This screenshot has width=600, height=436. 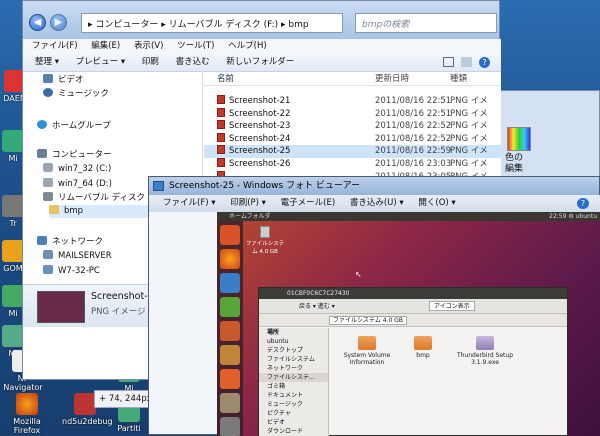 I want to click on pv-menu-file: ファイル(F) ▾, so click(x=189, y=203).